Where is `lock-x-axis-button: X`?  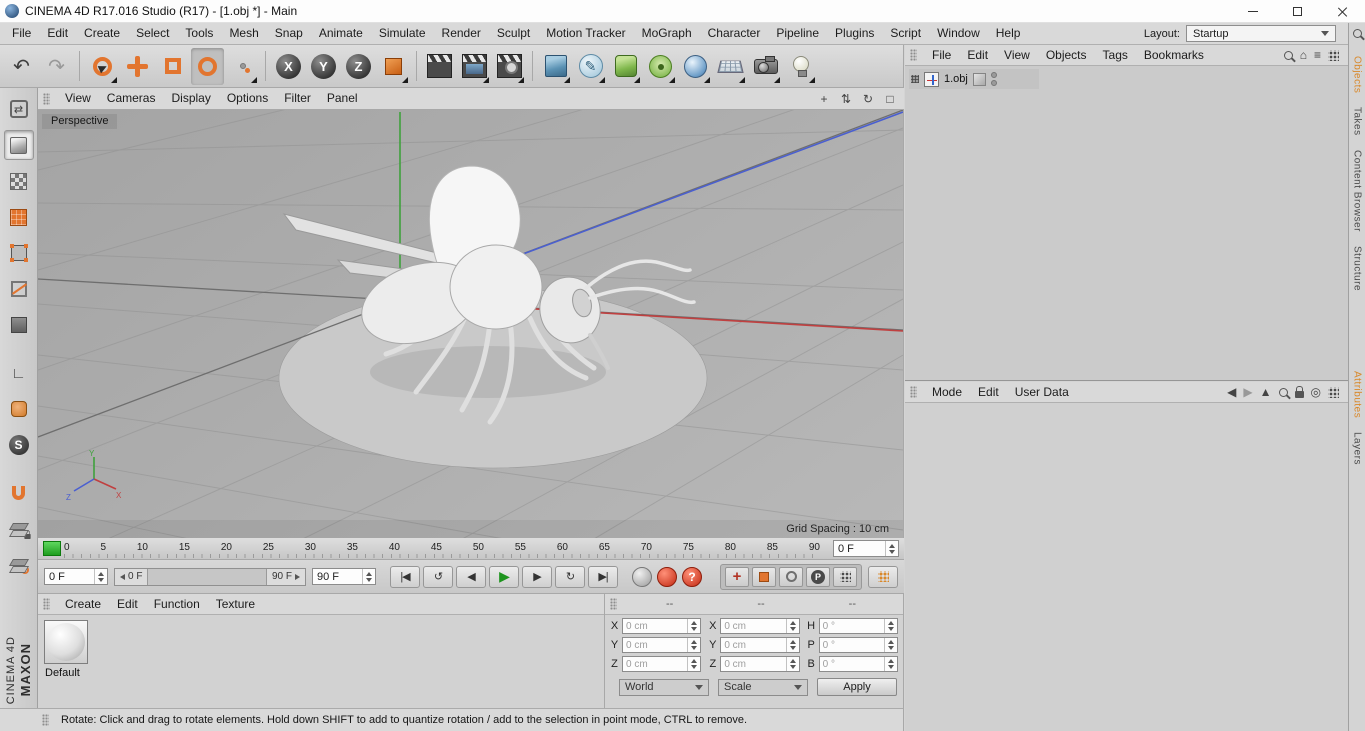 lock-x-axis-button: X is located at coordinates (288, 66).